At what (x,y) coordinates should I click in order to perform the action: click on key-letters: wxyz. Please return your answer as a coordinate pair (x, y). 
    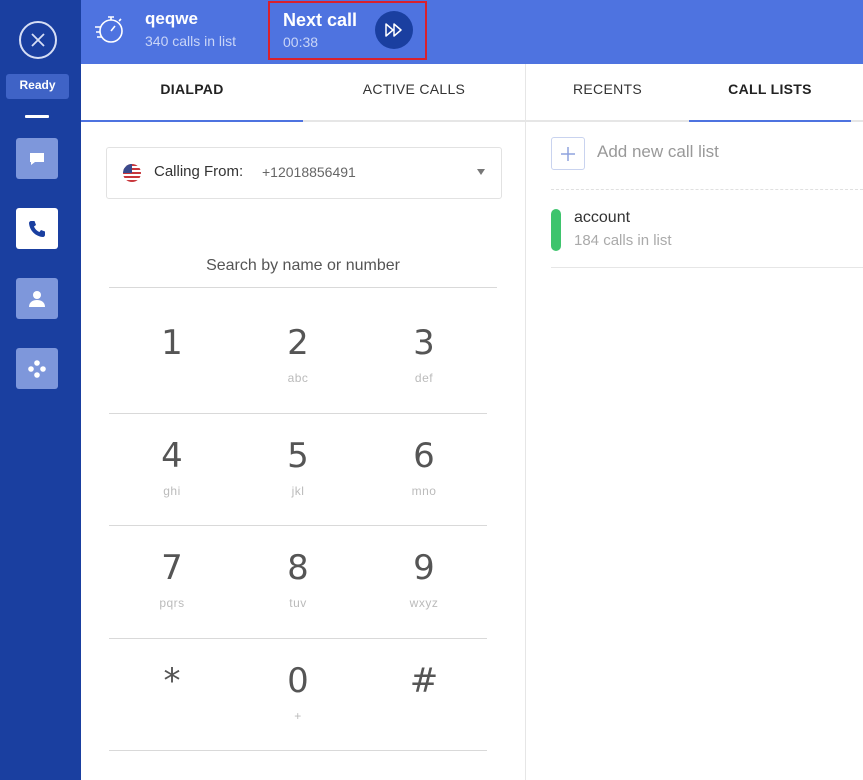
    Looking at the image, I should click on (424, 603).